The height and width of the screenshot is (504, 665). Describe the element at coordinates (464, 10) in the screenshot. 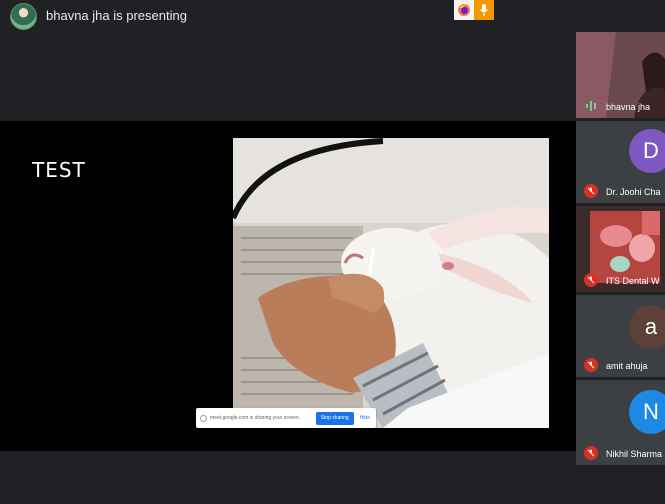

I see `firefox-icon` at that location.